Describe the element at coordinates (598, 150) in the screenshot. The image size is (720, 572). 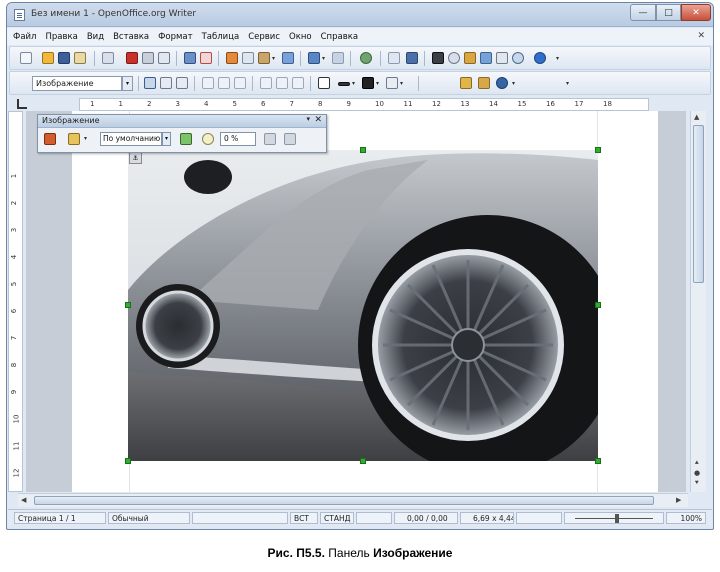
I see `resize-handle-top-right` at that location.